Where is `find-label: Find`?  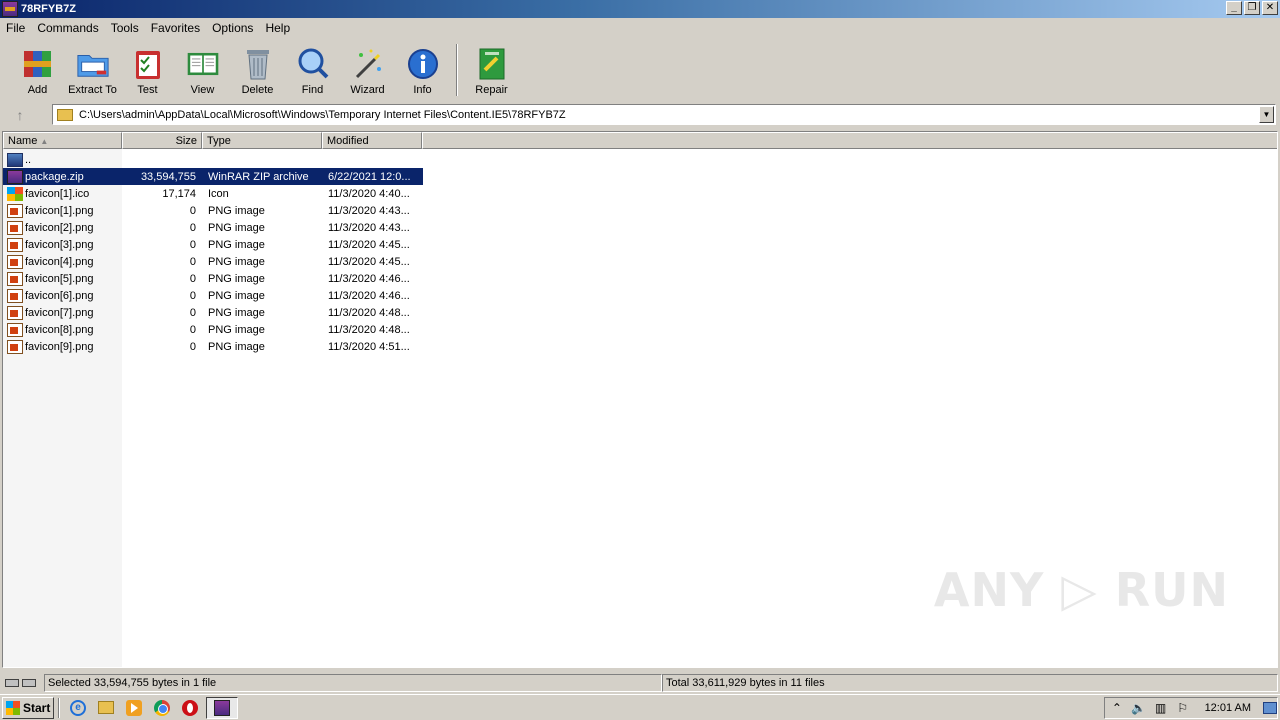 find-label: Find is located at coordinates (312, 90).